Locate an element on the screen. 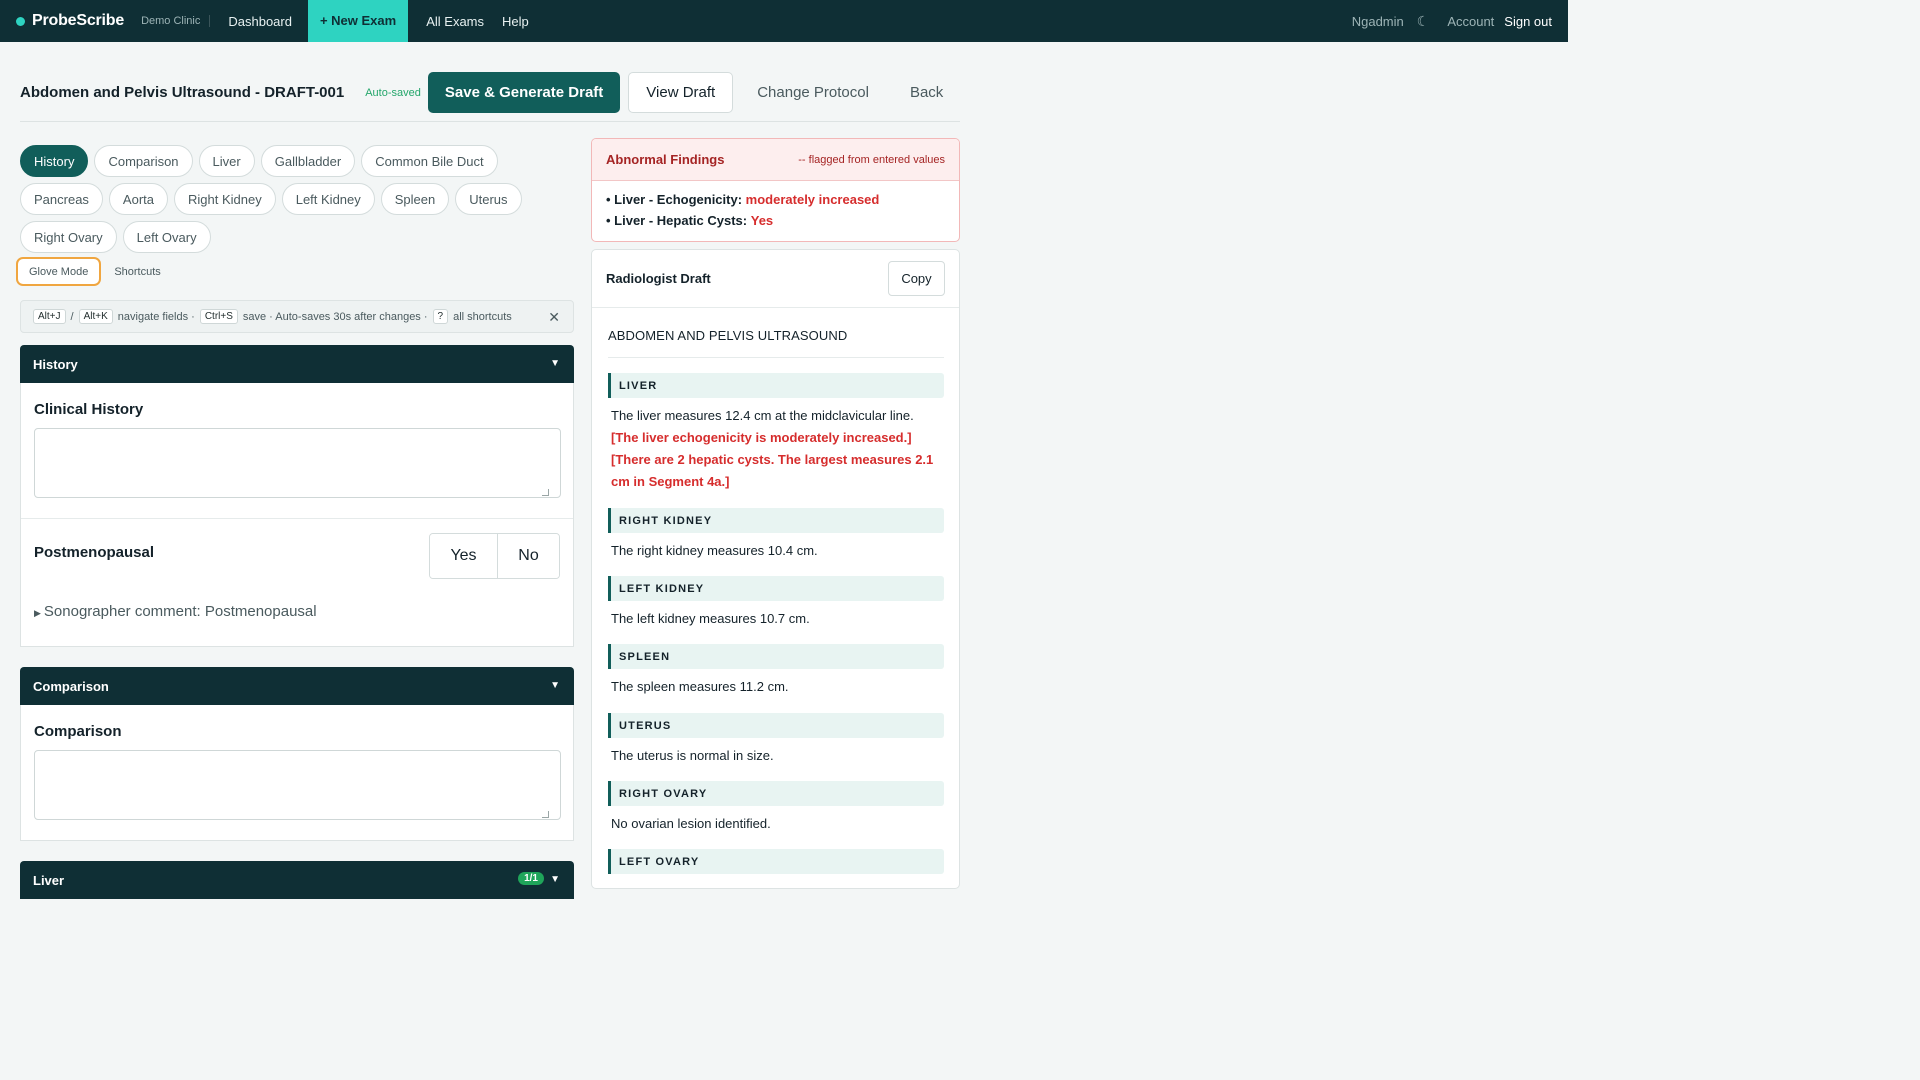 This screenshot has width=1920, height=1080. nav-dashboard: Dashboard is located at coordinates (260, 21).